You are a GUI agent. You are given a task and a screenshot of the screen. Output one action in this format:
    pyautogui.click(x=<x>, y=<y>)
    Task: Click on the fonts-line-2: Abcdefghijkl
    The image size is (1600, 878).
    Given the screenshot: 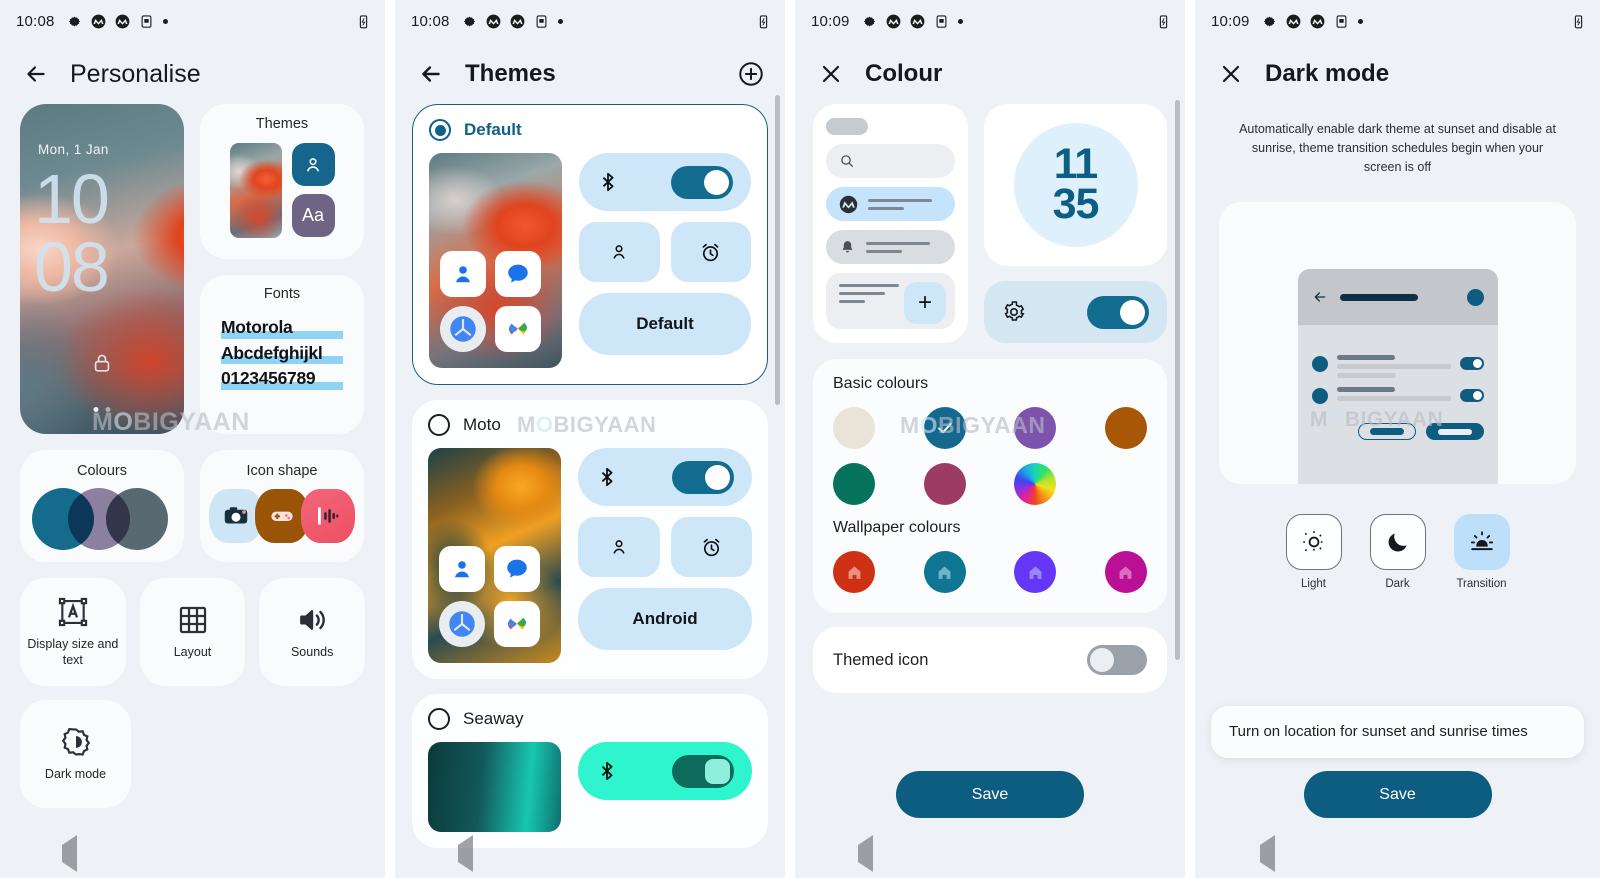 What is the action you would take?
    pyautogui.click(x=282, y=354)
    